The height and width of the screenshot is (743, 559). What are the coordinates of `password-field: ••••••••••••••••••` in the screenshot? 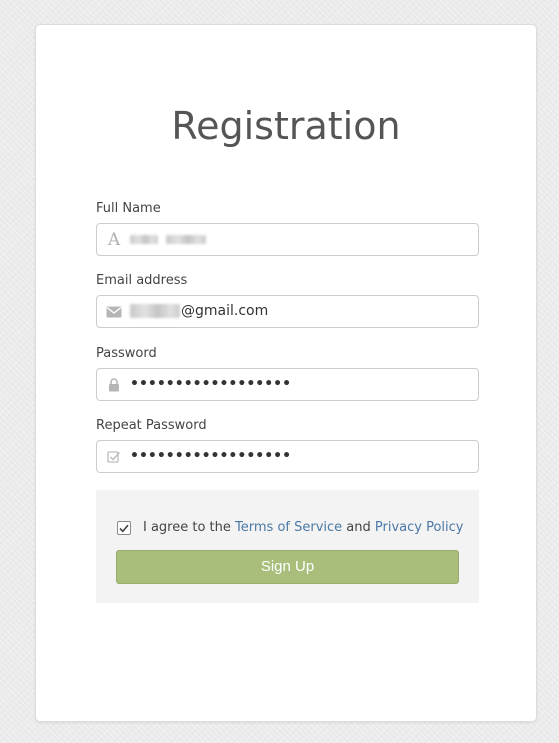 It's located at (287, 384).